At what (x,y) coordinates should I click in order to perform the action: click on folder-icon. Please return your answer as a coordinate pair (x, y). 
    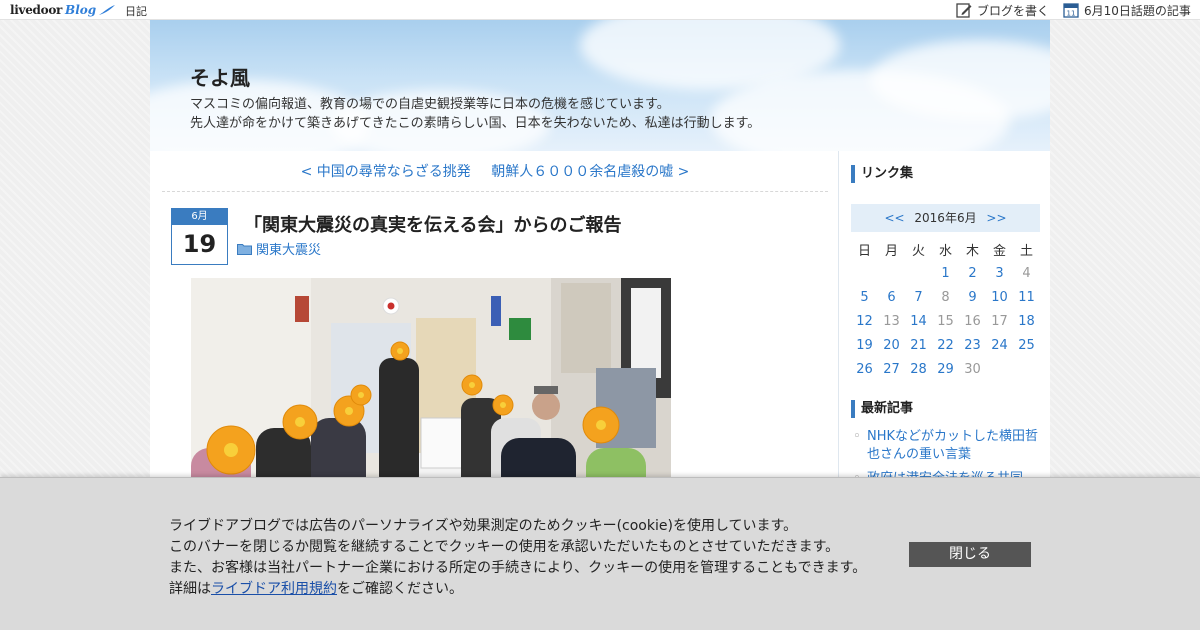
    Looking at the image, I should click on (244, 249).